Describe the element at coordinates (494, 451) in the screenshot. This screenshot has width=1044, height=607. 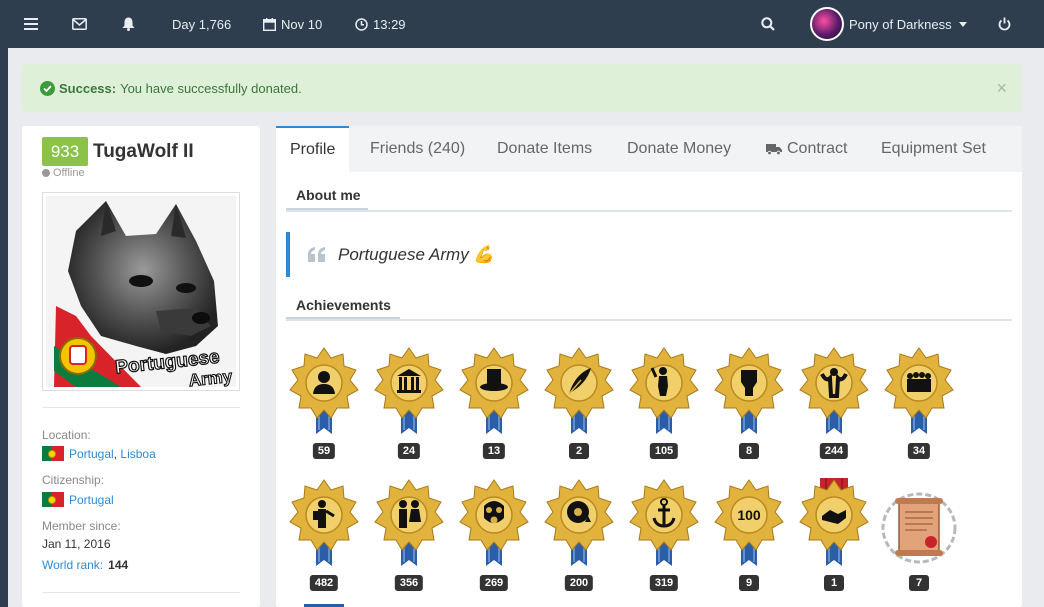
I see `achievement-count: 13` at that location.